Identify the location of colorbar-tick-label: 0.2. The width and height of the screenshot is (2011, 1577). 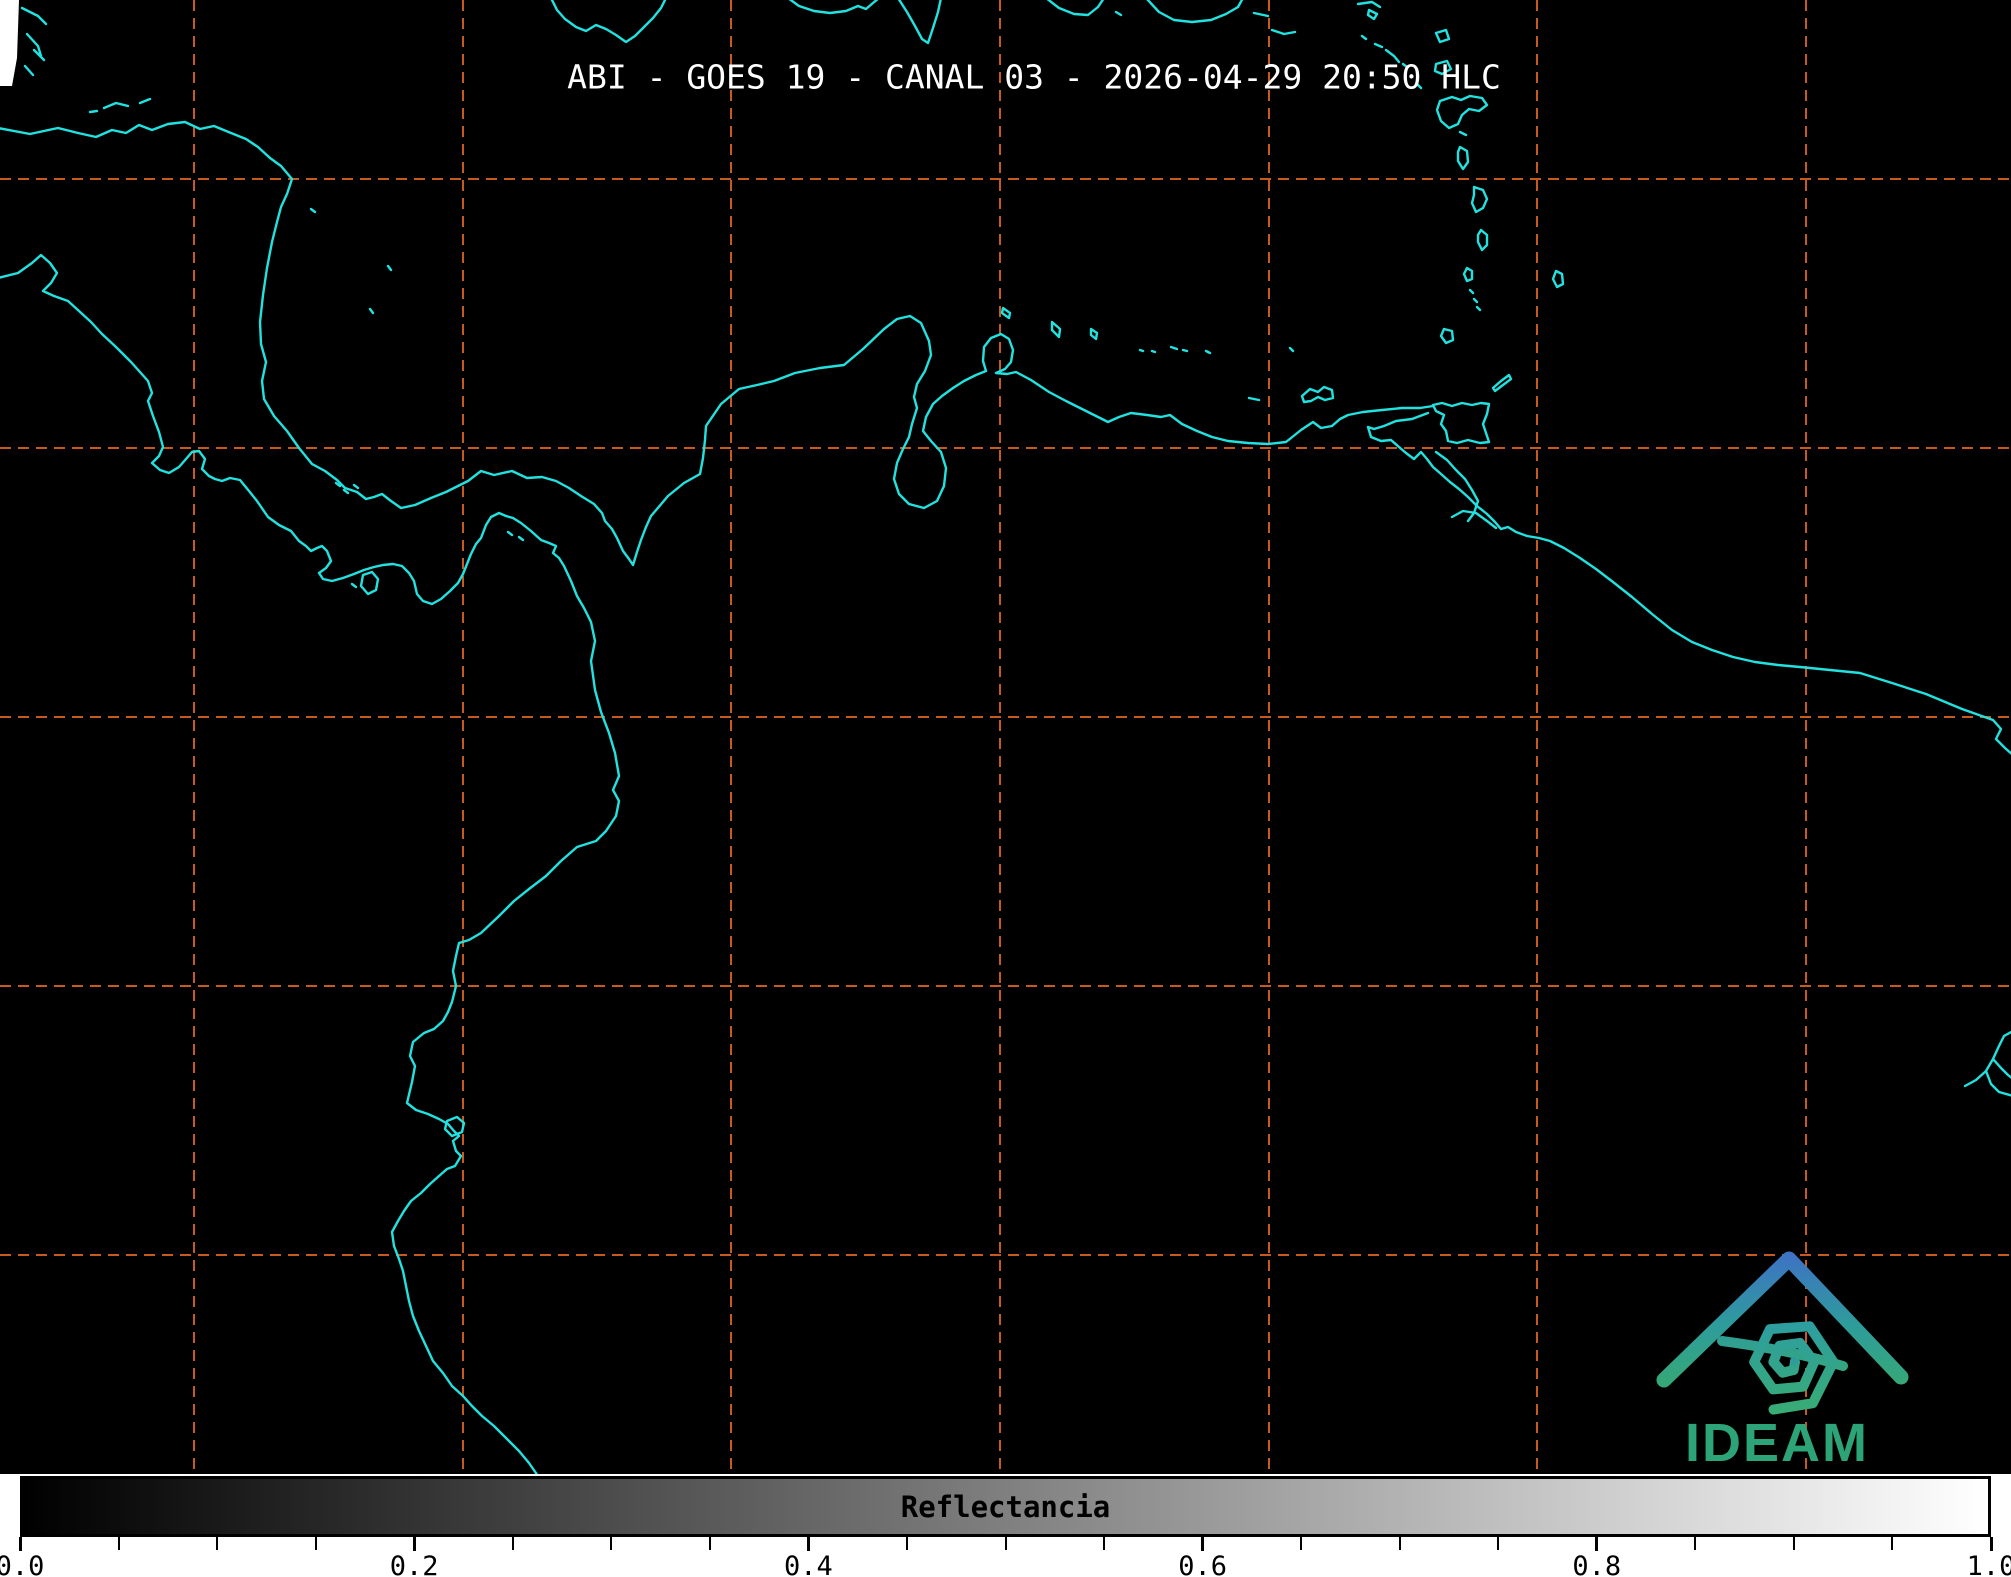
(414, 1564).